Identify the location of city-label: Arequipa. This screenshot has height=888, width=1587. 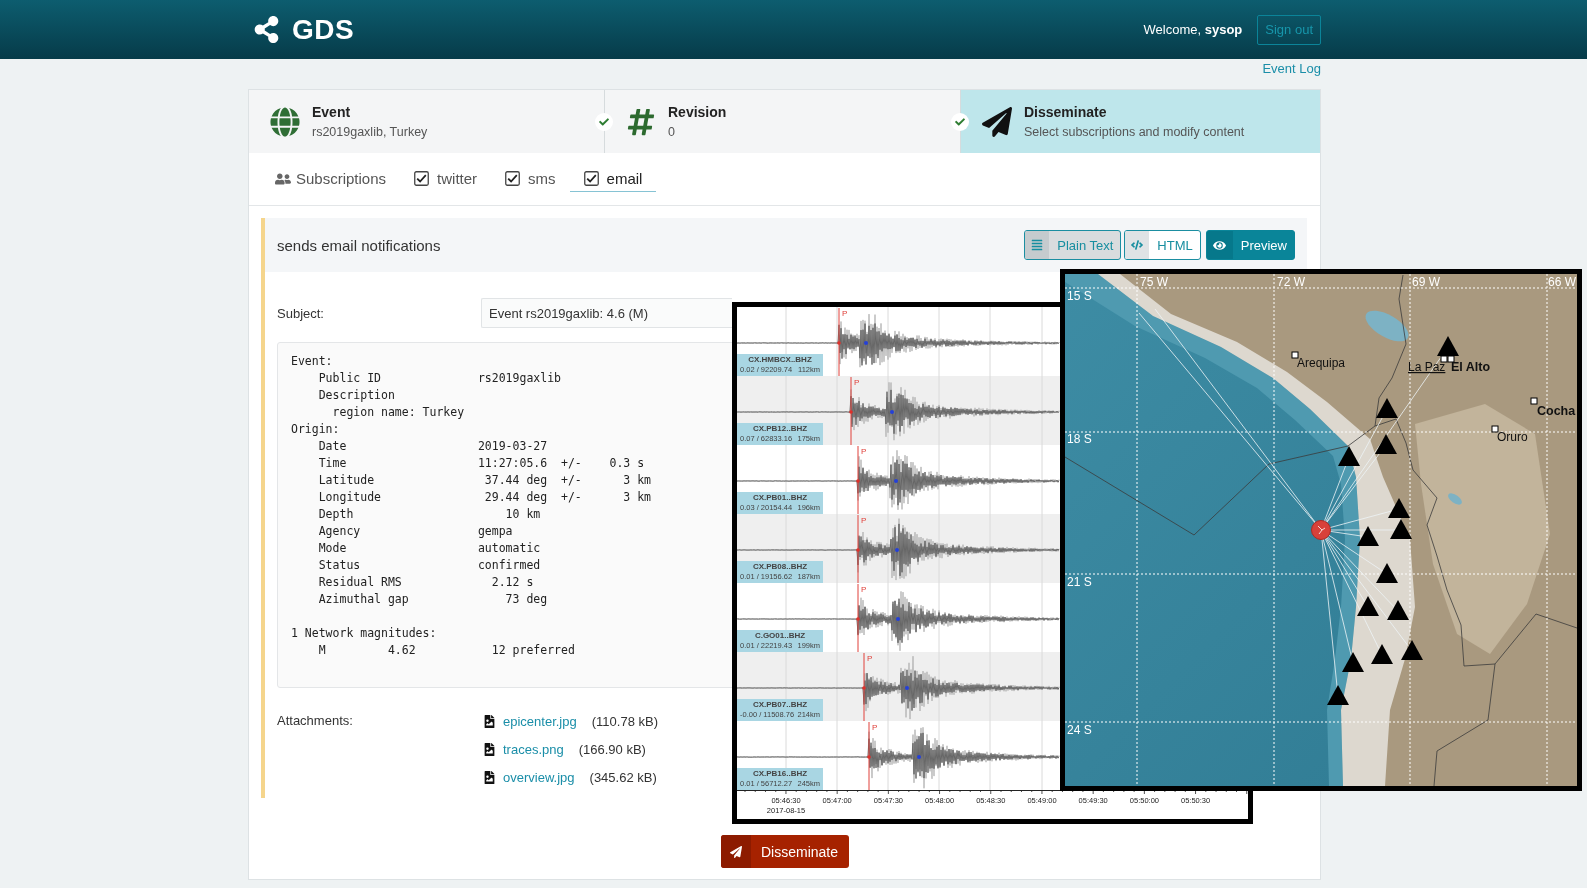
(1321, 363).